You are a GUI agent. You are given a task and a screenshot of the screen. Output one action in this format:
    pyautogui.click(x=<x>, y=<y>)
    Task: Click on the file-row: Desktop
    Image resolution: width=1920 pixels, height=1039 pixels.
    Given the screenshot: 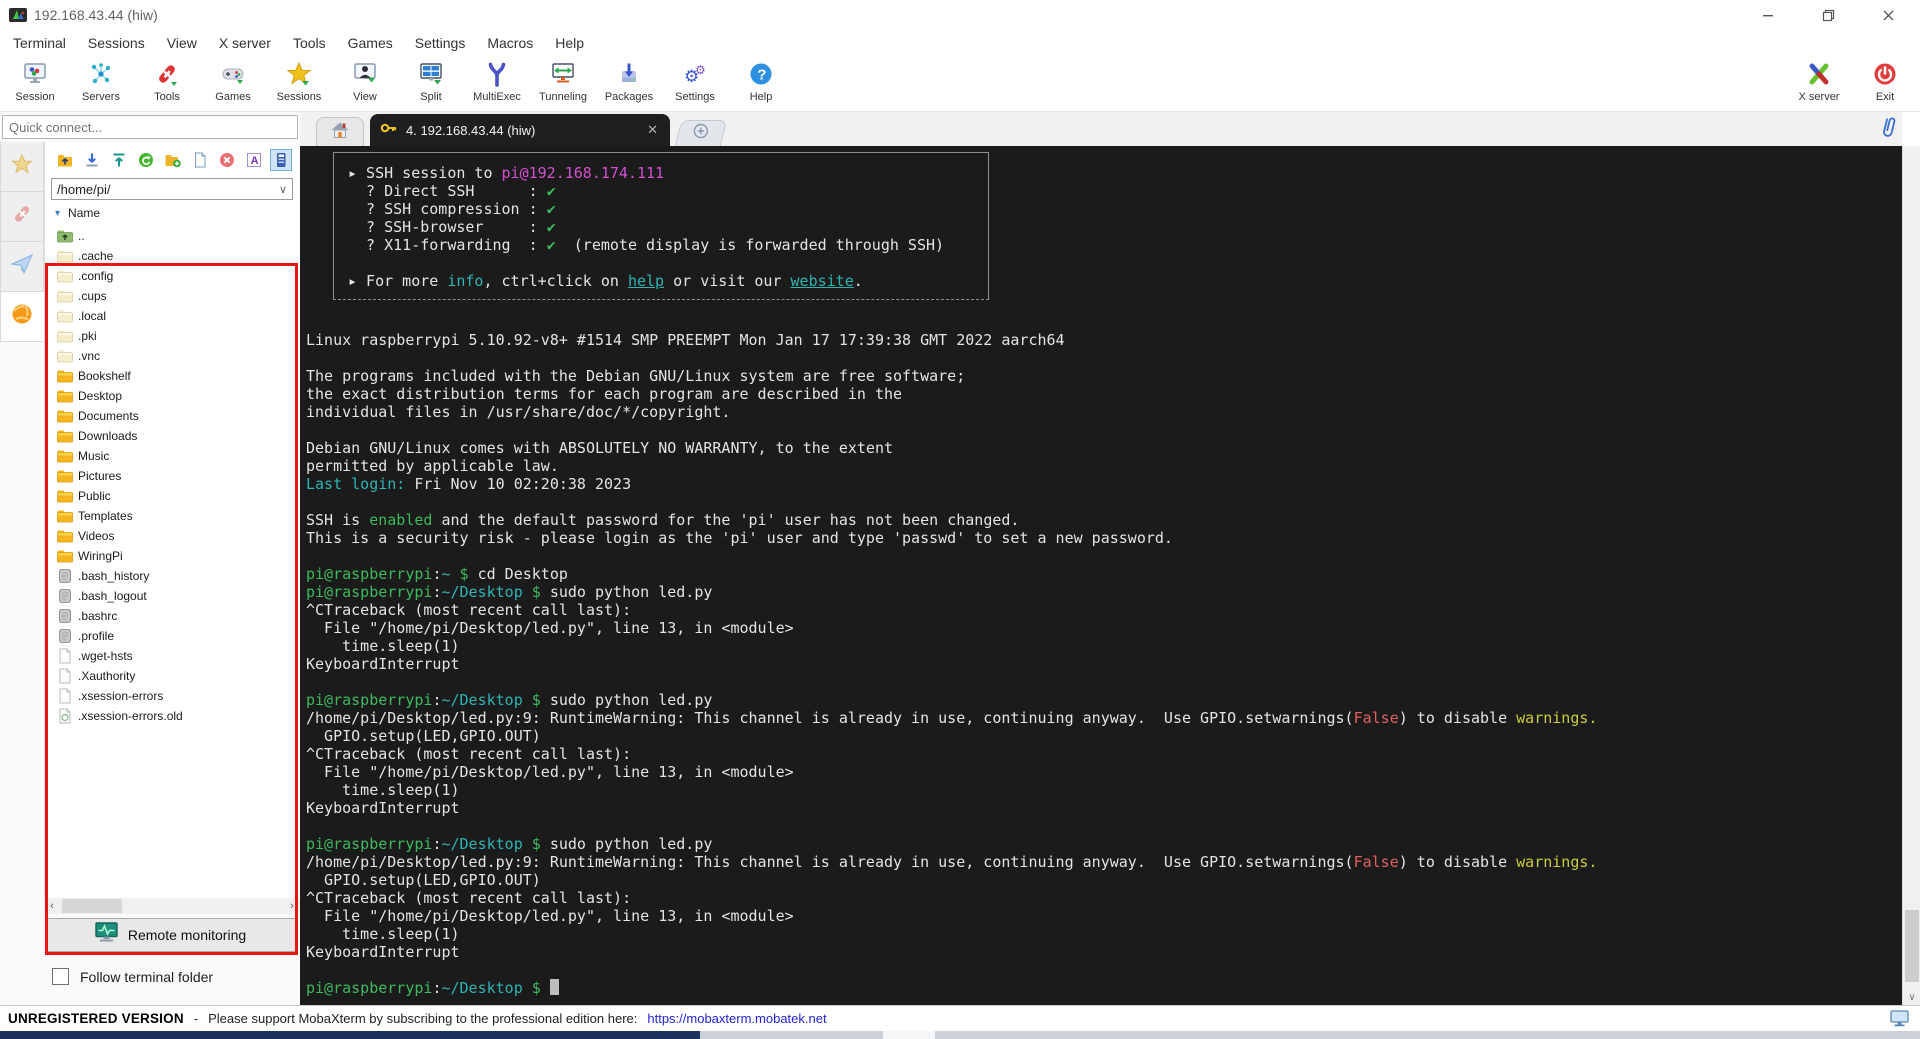 What is the action you would take?
    pyautogui.click(x=173, y=396)
    